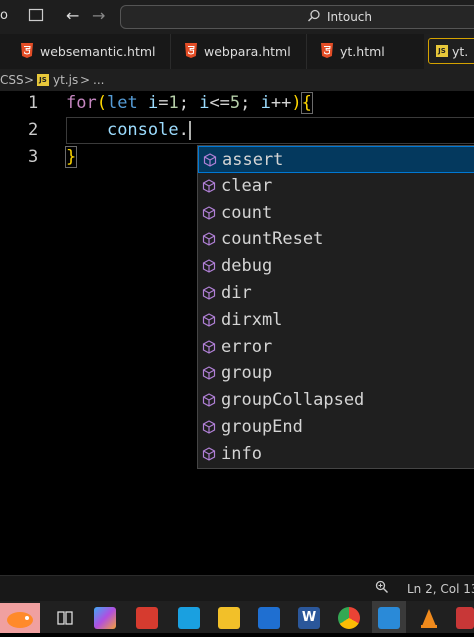 The width and height of the screenshot is (474, 637). What do you see at coordinates (349, 618) in the screenshot?
I see `chrome-icon` at bounding box center [349, 618].